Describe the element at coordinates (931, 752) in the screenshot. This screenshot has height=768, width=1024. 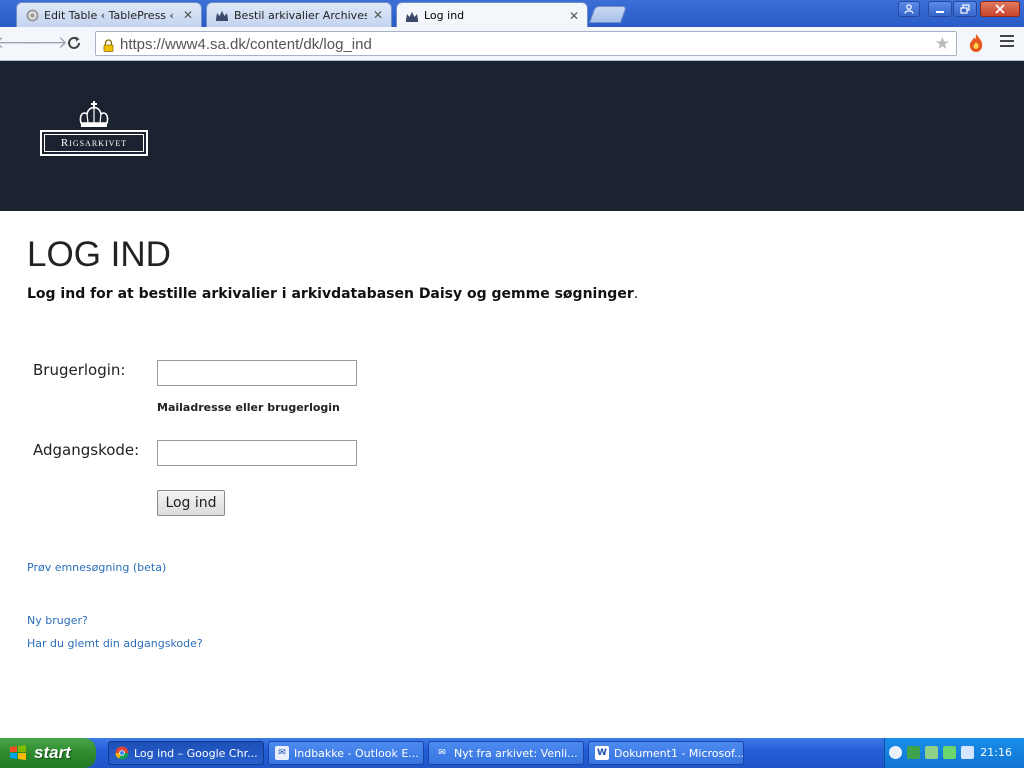
I see `tray-sync-icon` at that location.